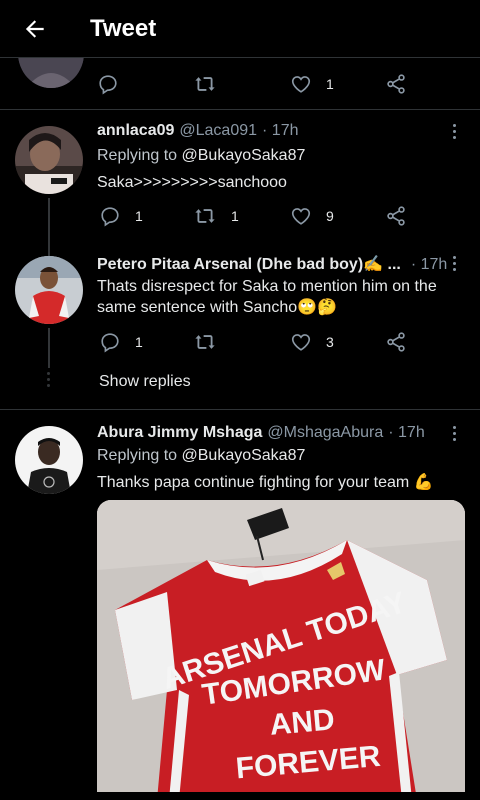  I want to click on user-handle: @MshagaAbura, so click(325, 433).